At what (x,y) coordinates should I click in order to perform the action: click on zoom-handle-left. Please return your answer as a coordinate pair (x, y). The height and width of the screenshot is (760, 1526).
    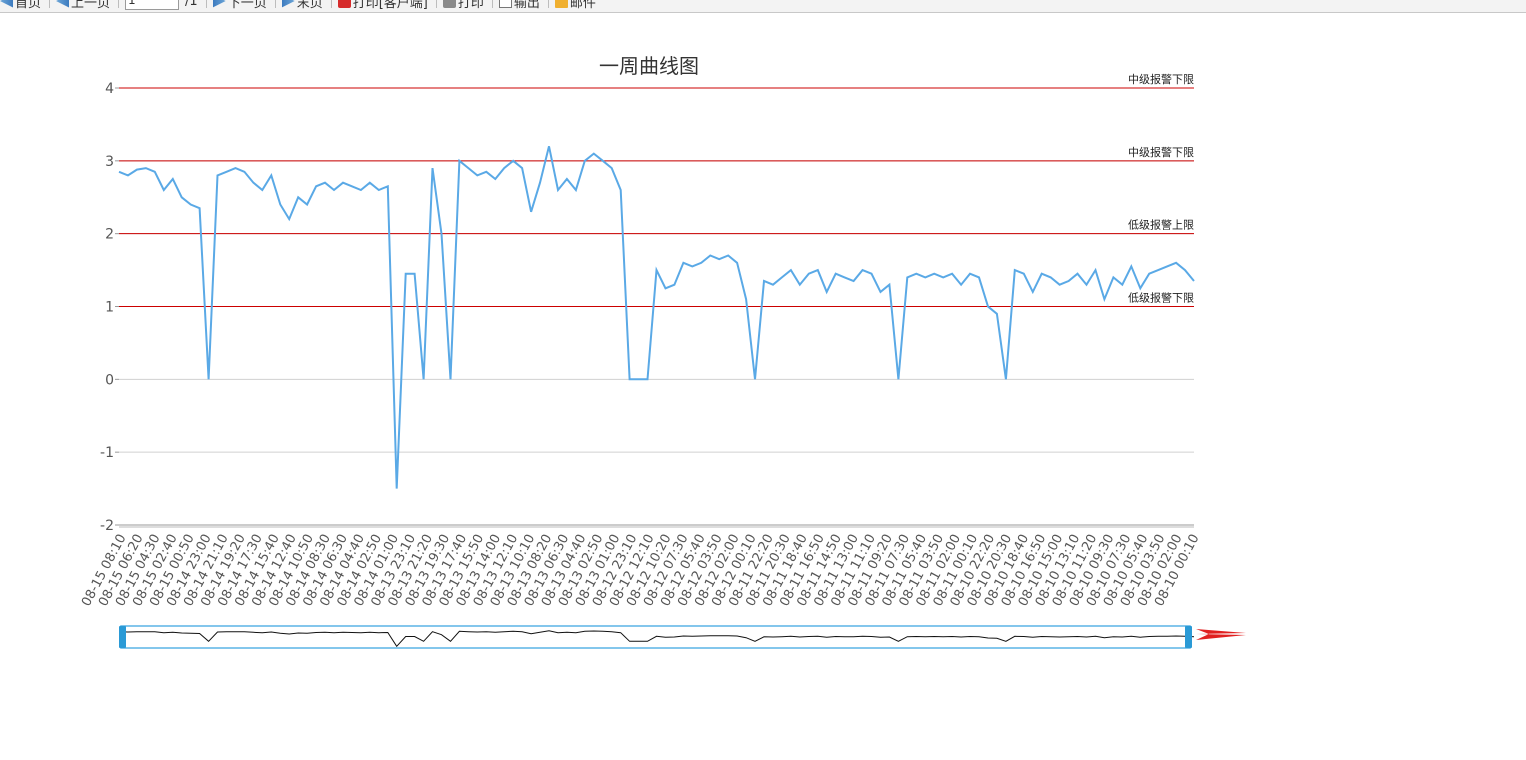
    Looking at the image, I should click on (122, 637).